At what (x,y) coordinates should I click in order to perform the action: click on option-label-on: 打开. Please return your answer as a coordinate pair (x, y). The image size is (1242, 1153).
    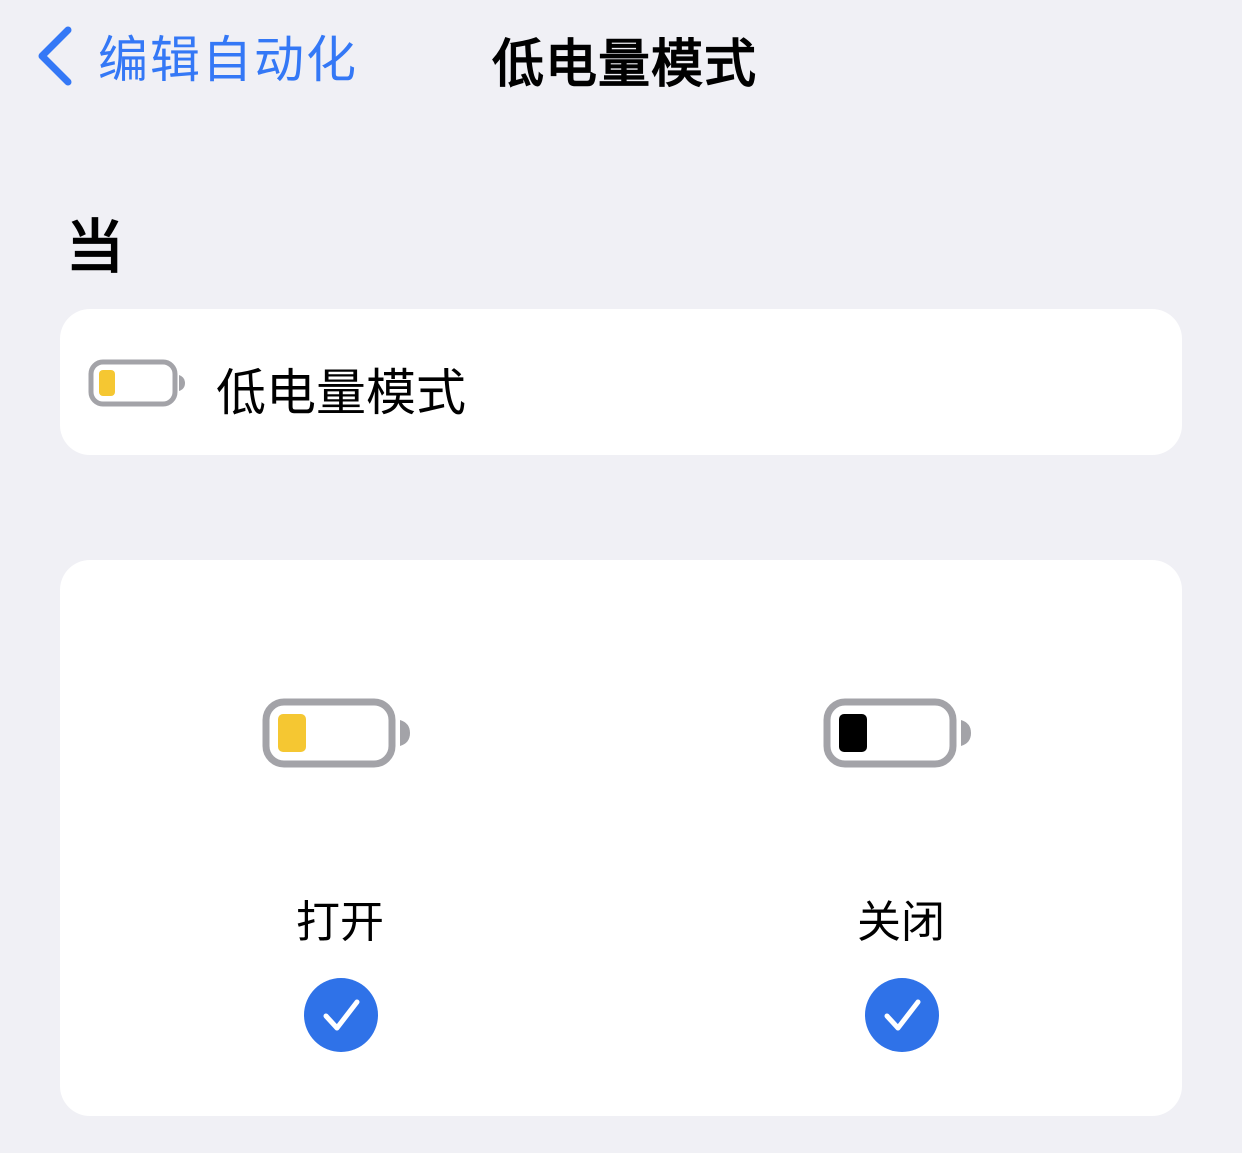
    Looking at the image, I should click on (340, 922).